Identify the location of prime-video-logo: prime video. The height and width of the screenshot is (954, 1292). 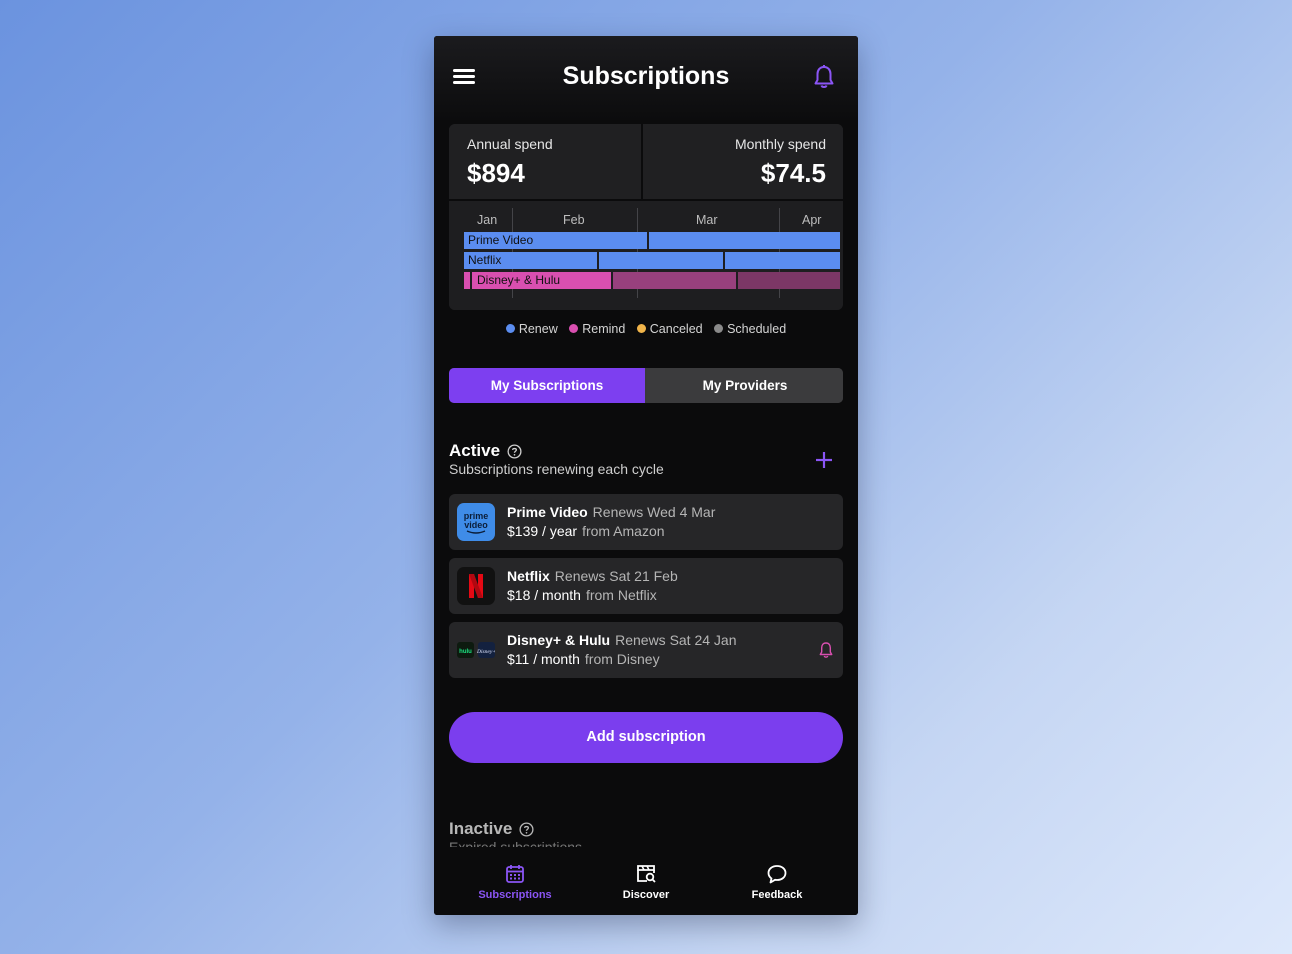
(476, 522).